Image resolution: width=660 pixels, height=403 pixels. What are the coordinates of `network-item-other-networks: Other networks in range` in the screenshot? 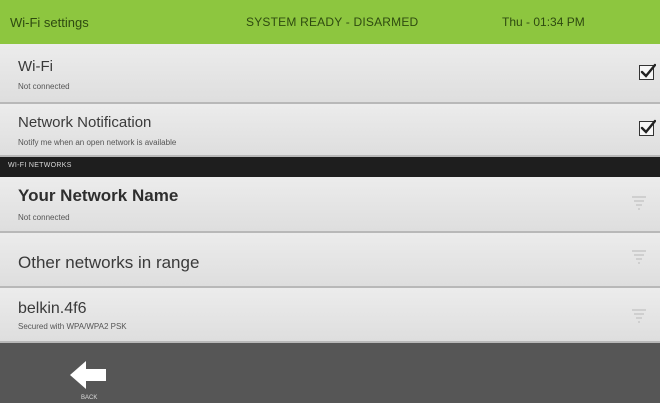 It's located at (330, 260).